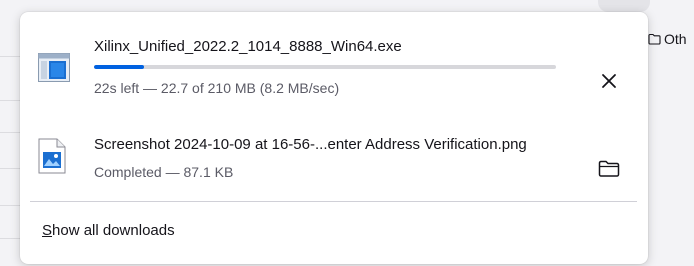 The width and height of the screenshot is (694, 266). What do you see at coordinates (52, 158) in the screenshot?
I see `png-image-file-icon` at bounding box center [52, 158].